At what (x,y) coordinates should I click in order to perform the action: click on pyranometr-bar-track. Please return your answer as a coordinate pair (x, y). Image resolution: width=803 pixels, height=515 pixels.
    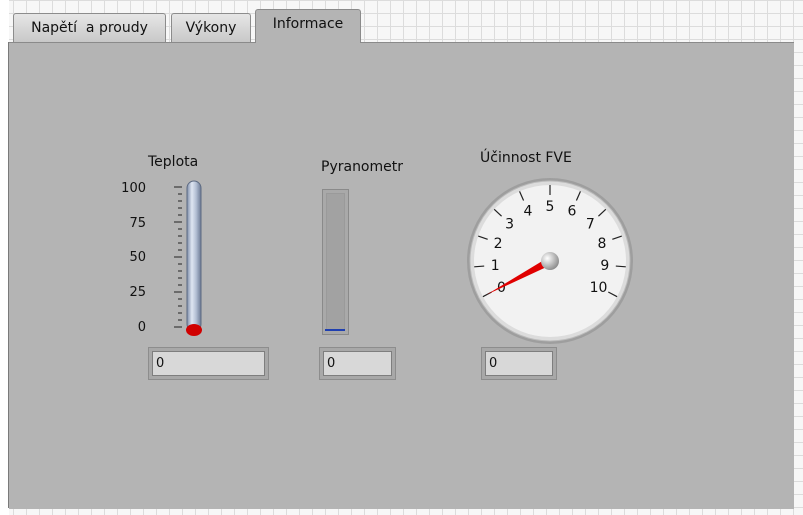
    Looking at the image, I should click on (335, 262).